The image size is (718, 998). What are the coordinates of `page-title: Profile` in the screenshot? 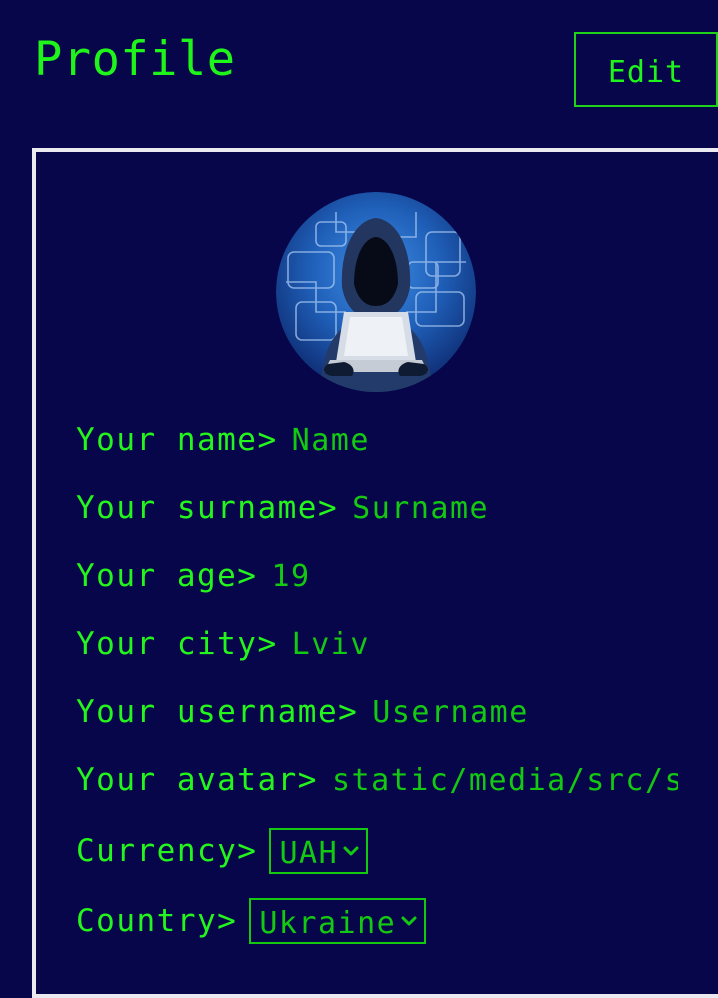 It's located at (135, 59).